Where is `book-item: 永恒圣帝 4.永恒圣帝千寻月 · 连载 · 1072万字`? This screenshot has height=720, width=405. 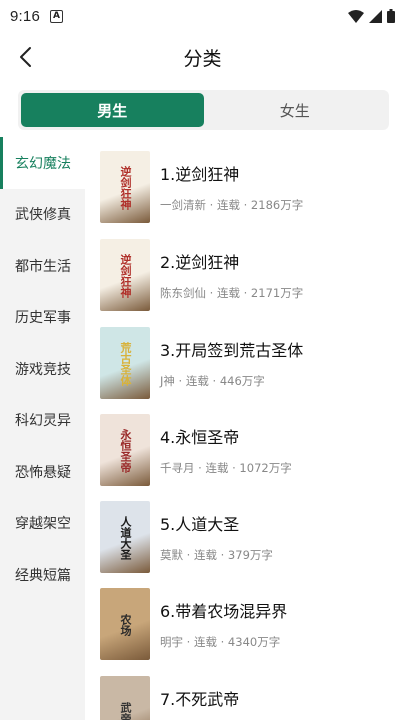 book-item: 永恒圣帝 4.永恒圣帝千寻月 · 连载 · 1072万字 is located at coordinates (196, 450).